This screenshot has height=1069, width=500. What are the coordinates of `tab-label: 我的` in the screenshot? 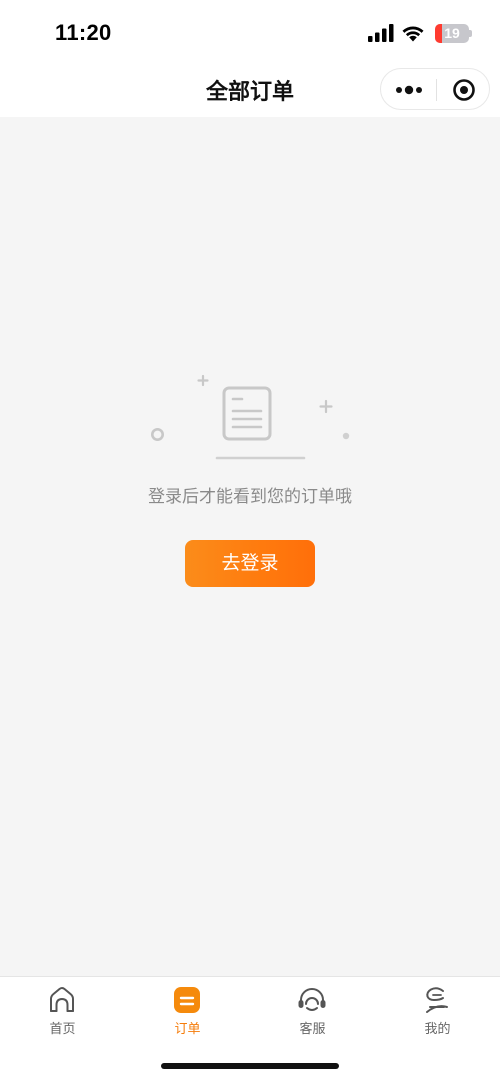 It's located at (437, 1029).